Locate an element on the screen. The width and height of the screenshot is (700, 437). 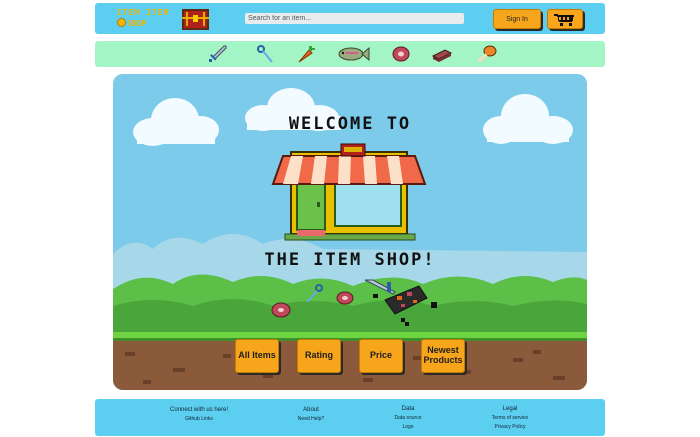
footer-col-connect: Connect with us here! Github Links is located at coordinates (199, 414).